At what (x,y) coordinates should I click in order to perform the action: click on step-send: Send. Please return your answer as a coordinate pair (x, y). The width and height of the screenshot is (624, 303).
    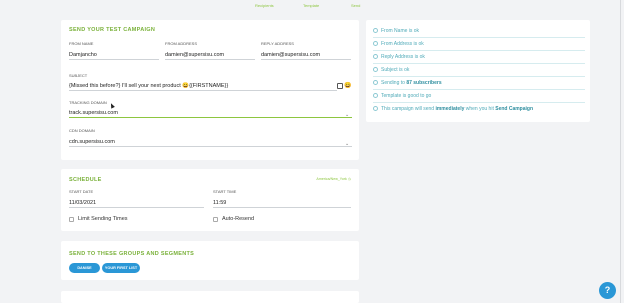
    Looking at the image, I should click on (355, 5).